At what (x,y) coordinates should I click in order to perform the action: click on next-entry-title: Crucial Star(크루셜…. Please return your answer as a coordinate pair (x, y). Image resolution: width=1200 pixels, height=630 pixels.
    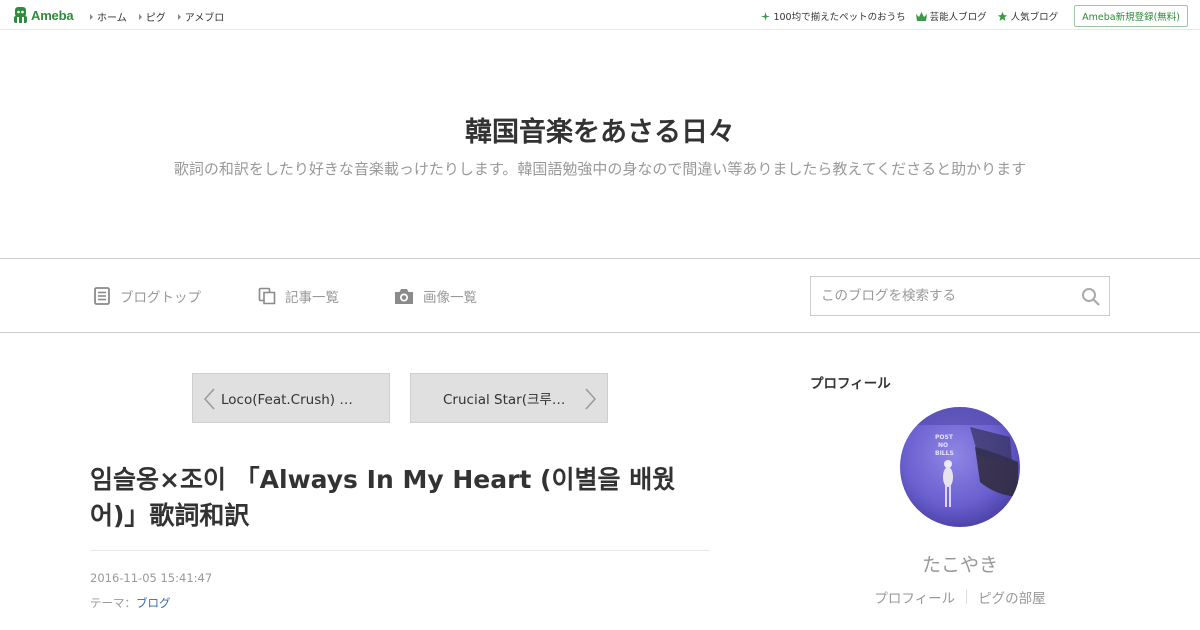
    Looking at the image, I should click on (510, 400).